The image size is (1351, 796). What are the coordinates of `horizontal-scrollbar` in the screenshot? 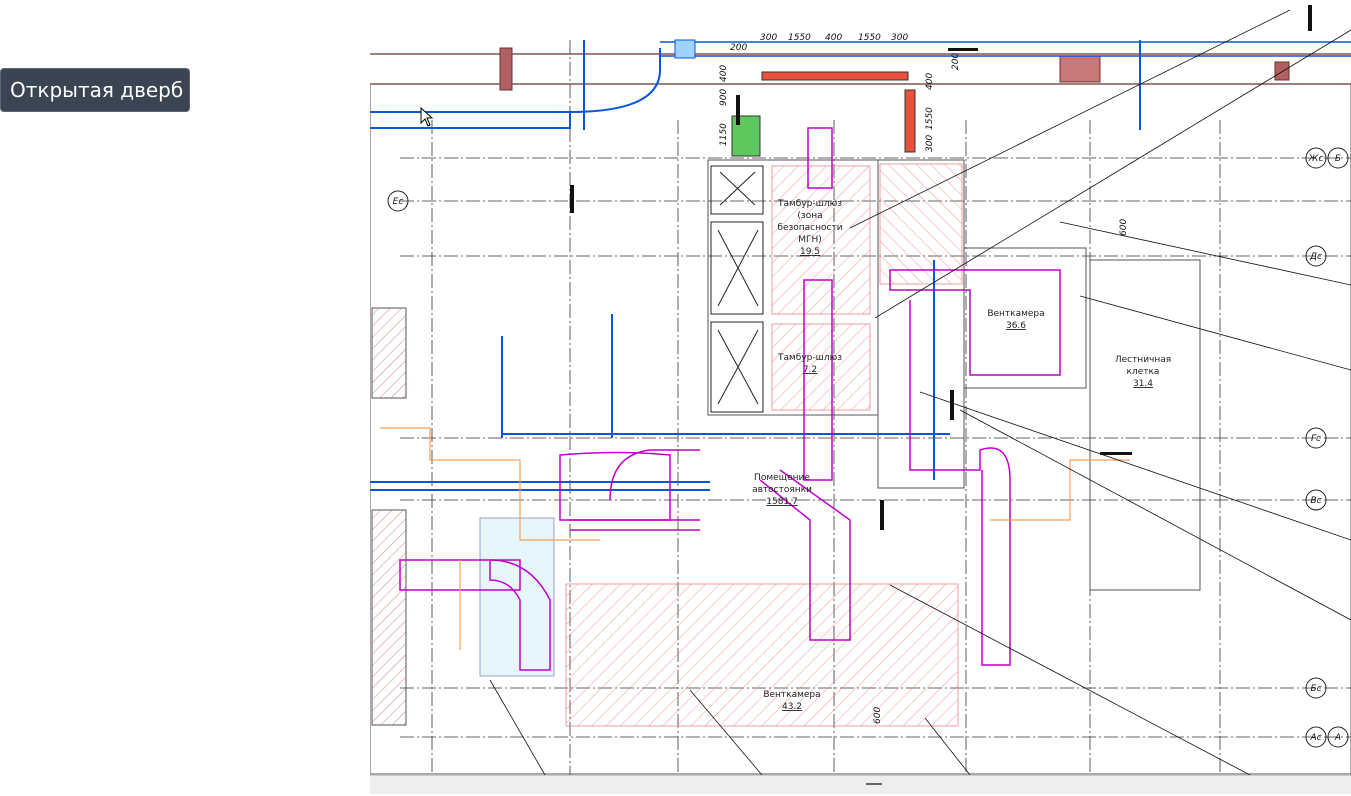 It's located at (860, 784).